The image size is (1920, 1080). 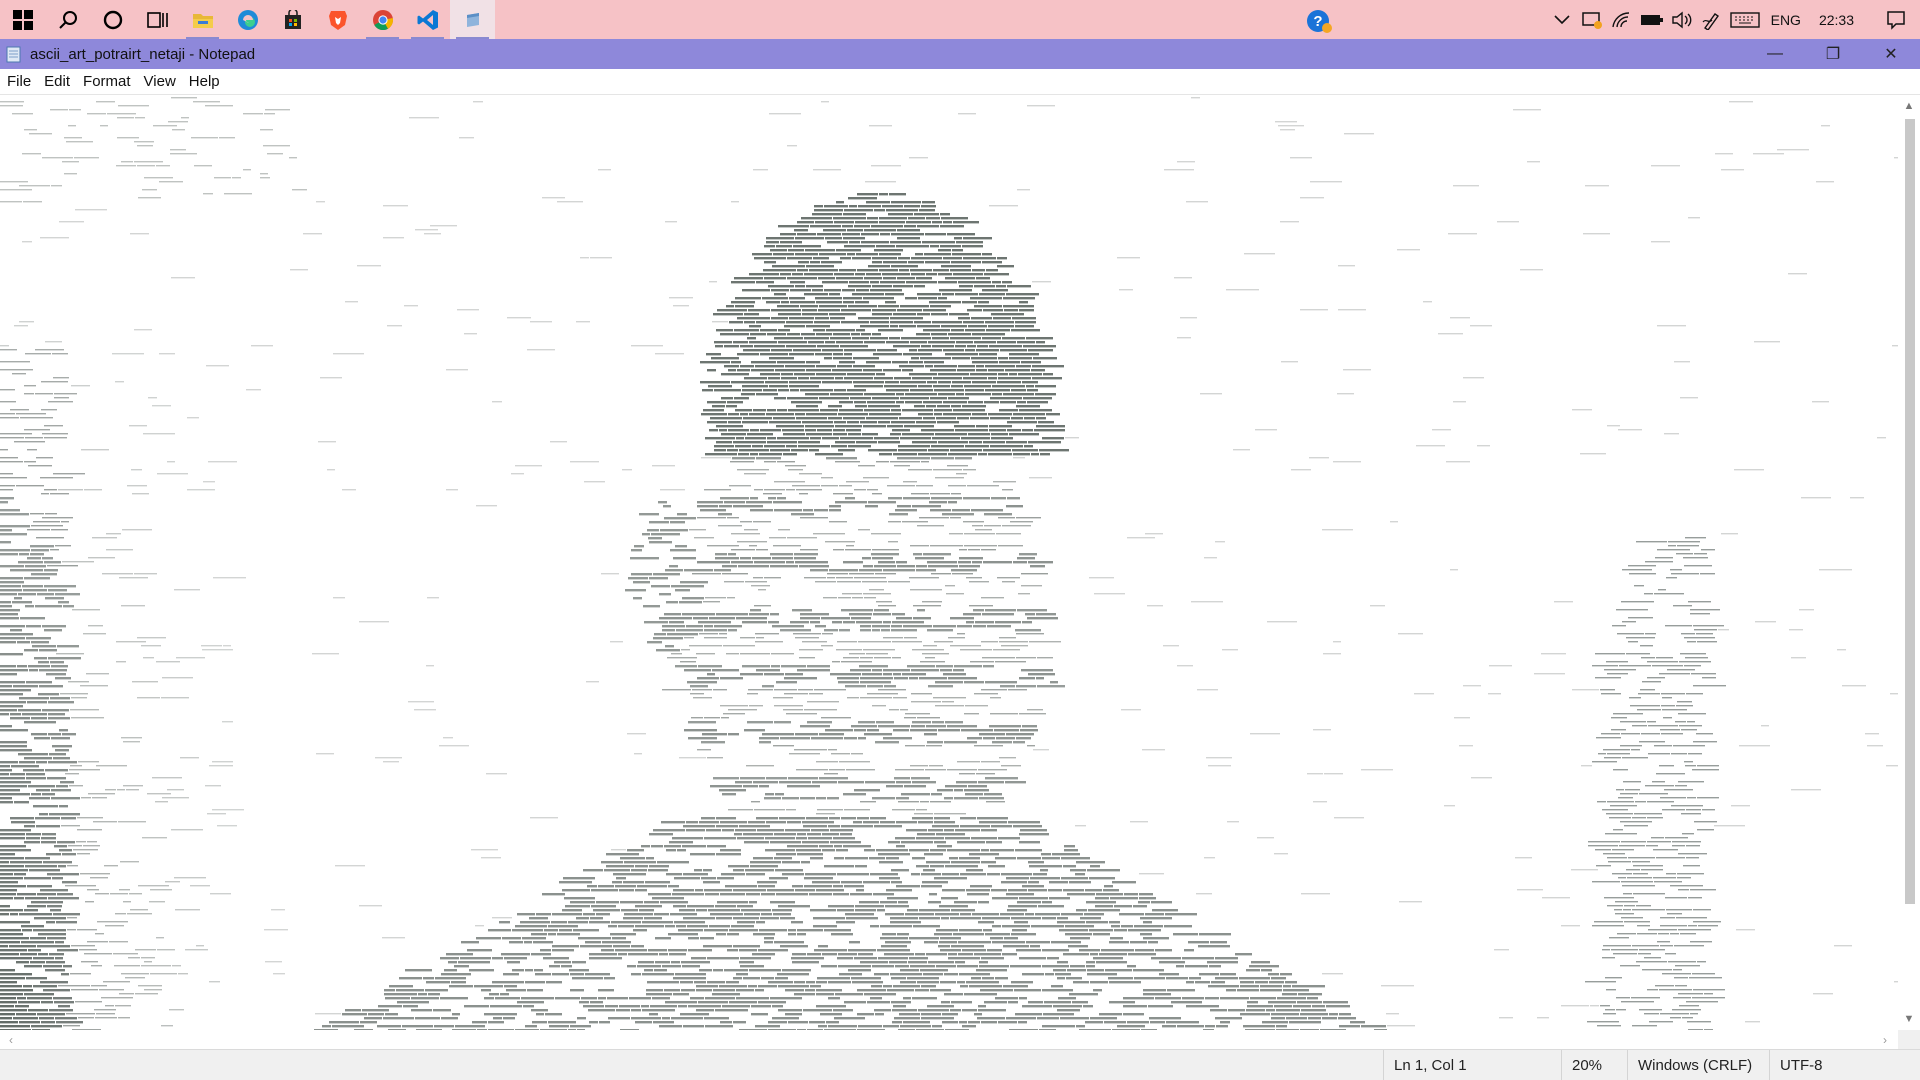 I want to click on vscode-button, so click(x=427, y=19).